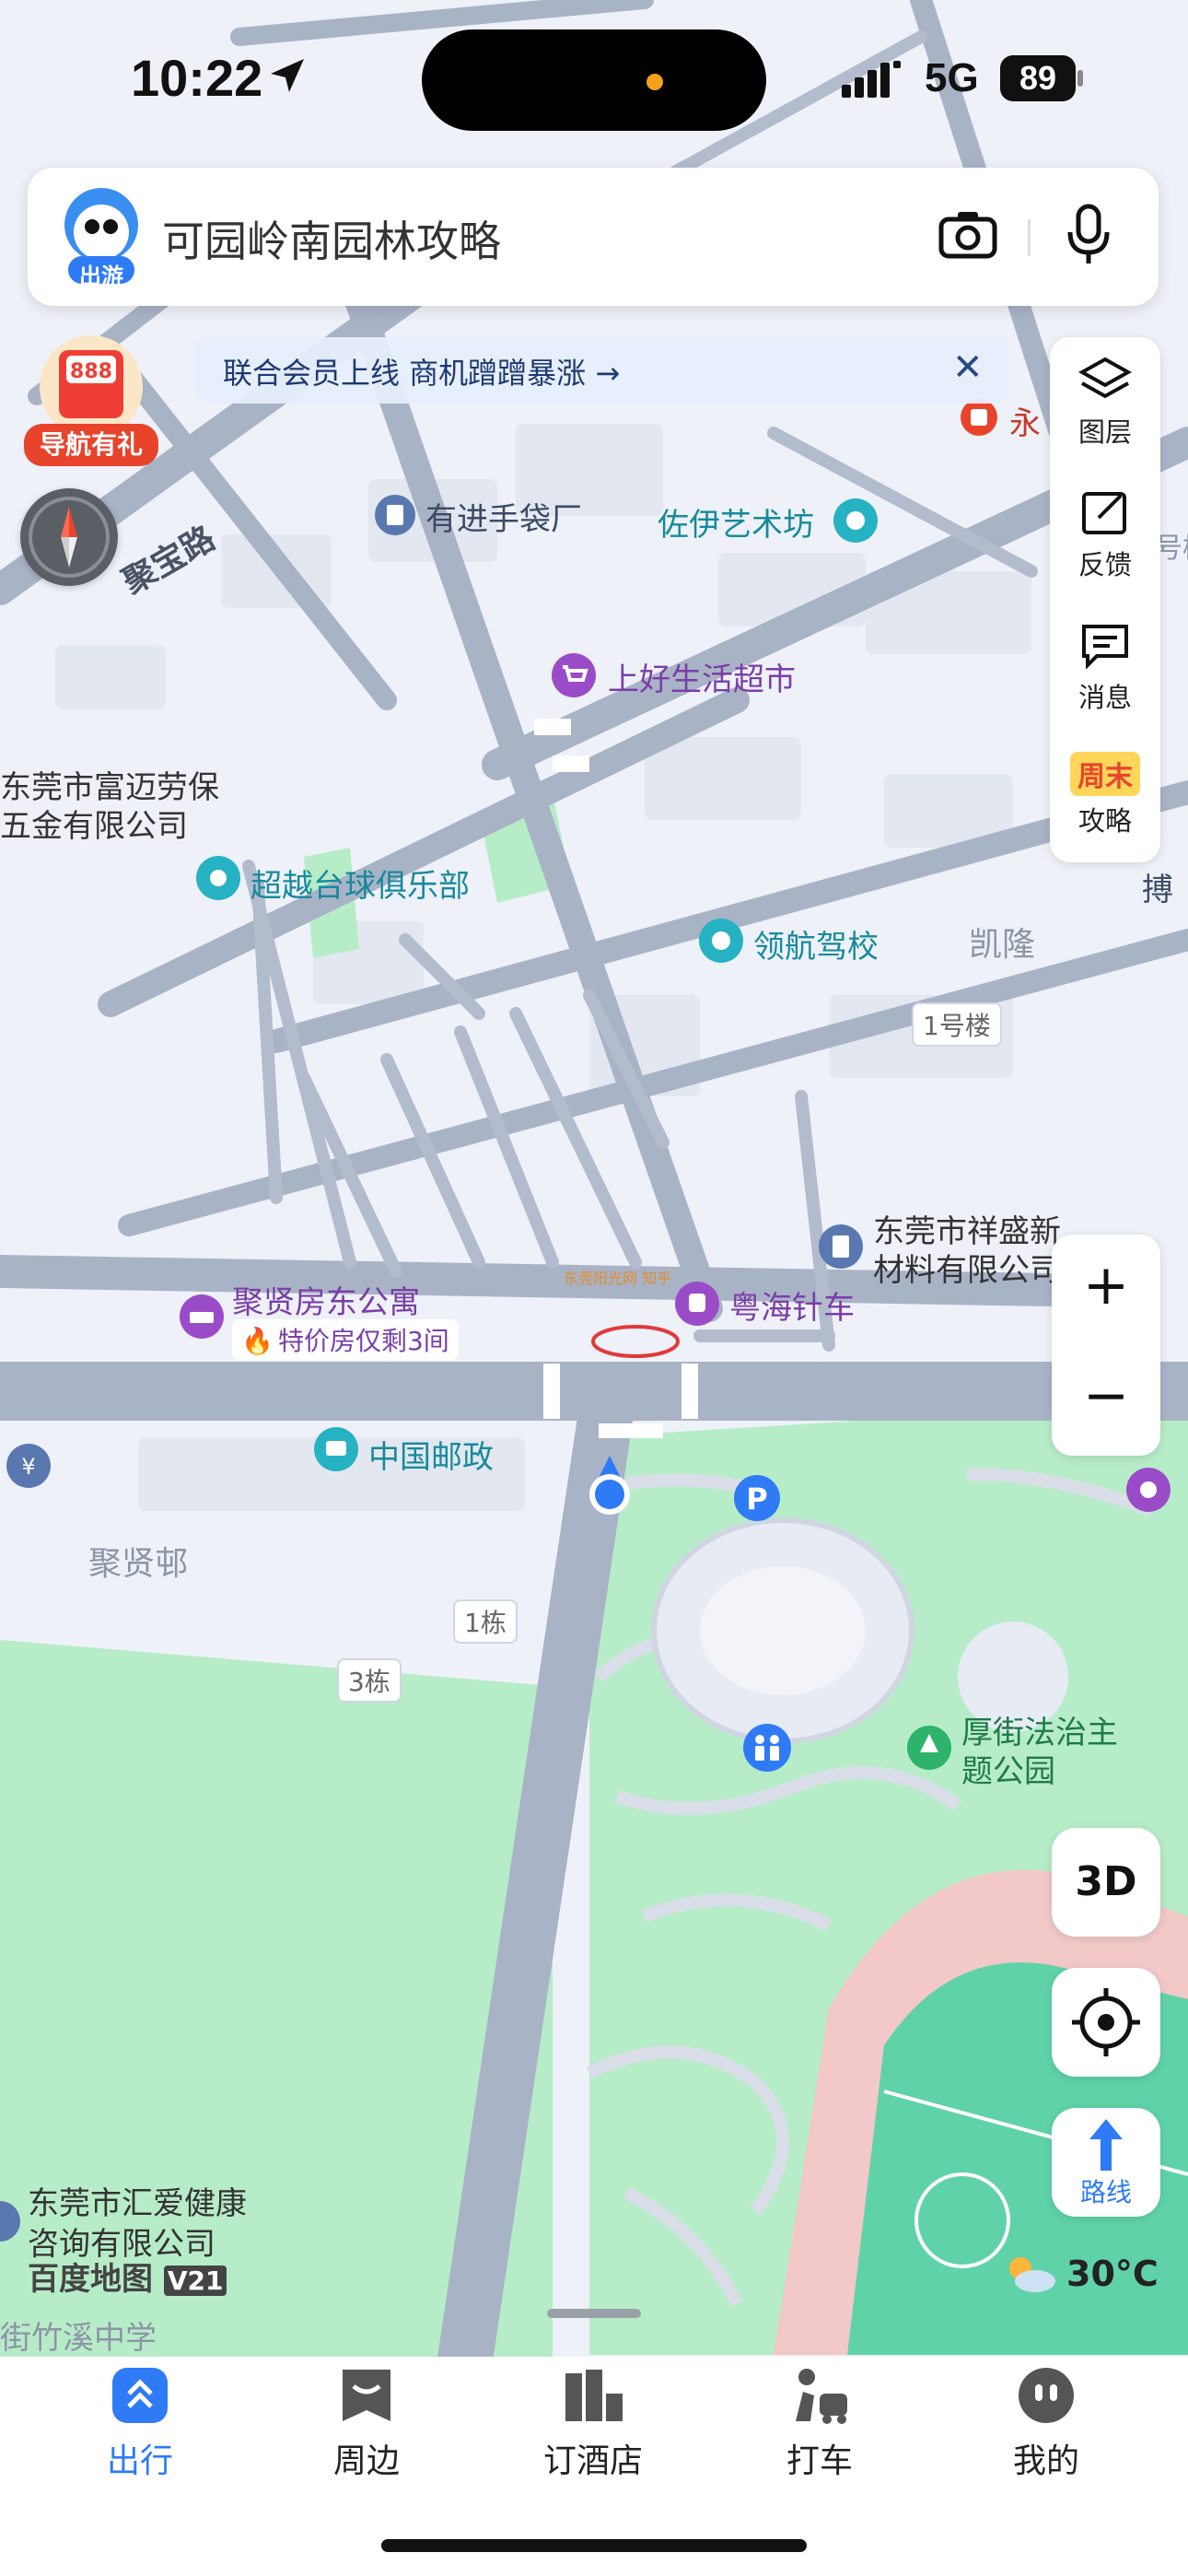  Describe the element at coordinates (574, 677) in the screenshot. I see `shop-pin` at that location.